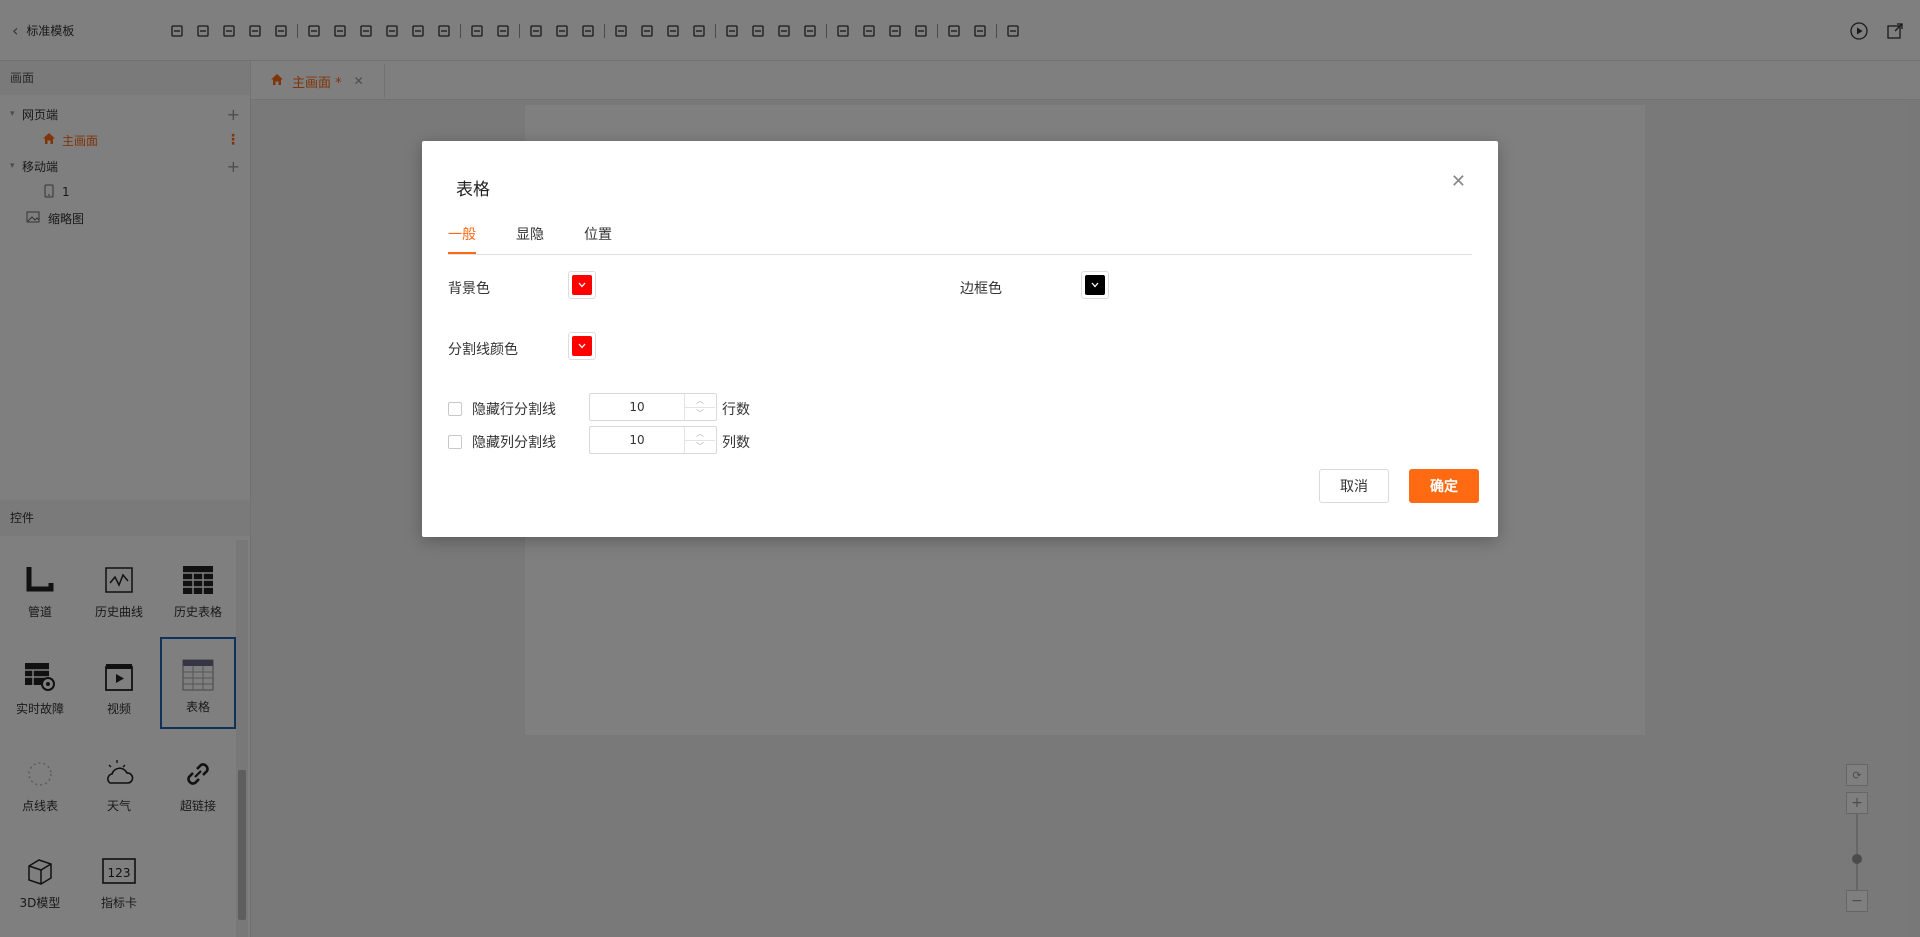 The width and height of the screenshot is (1920, 937). I want to click on hide-col-divider-label: 隐藏列分割线, so click(514, 443).